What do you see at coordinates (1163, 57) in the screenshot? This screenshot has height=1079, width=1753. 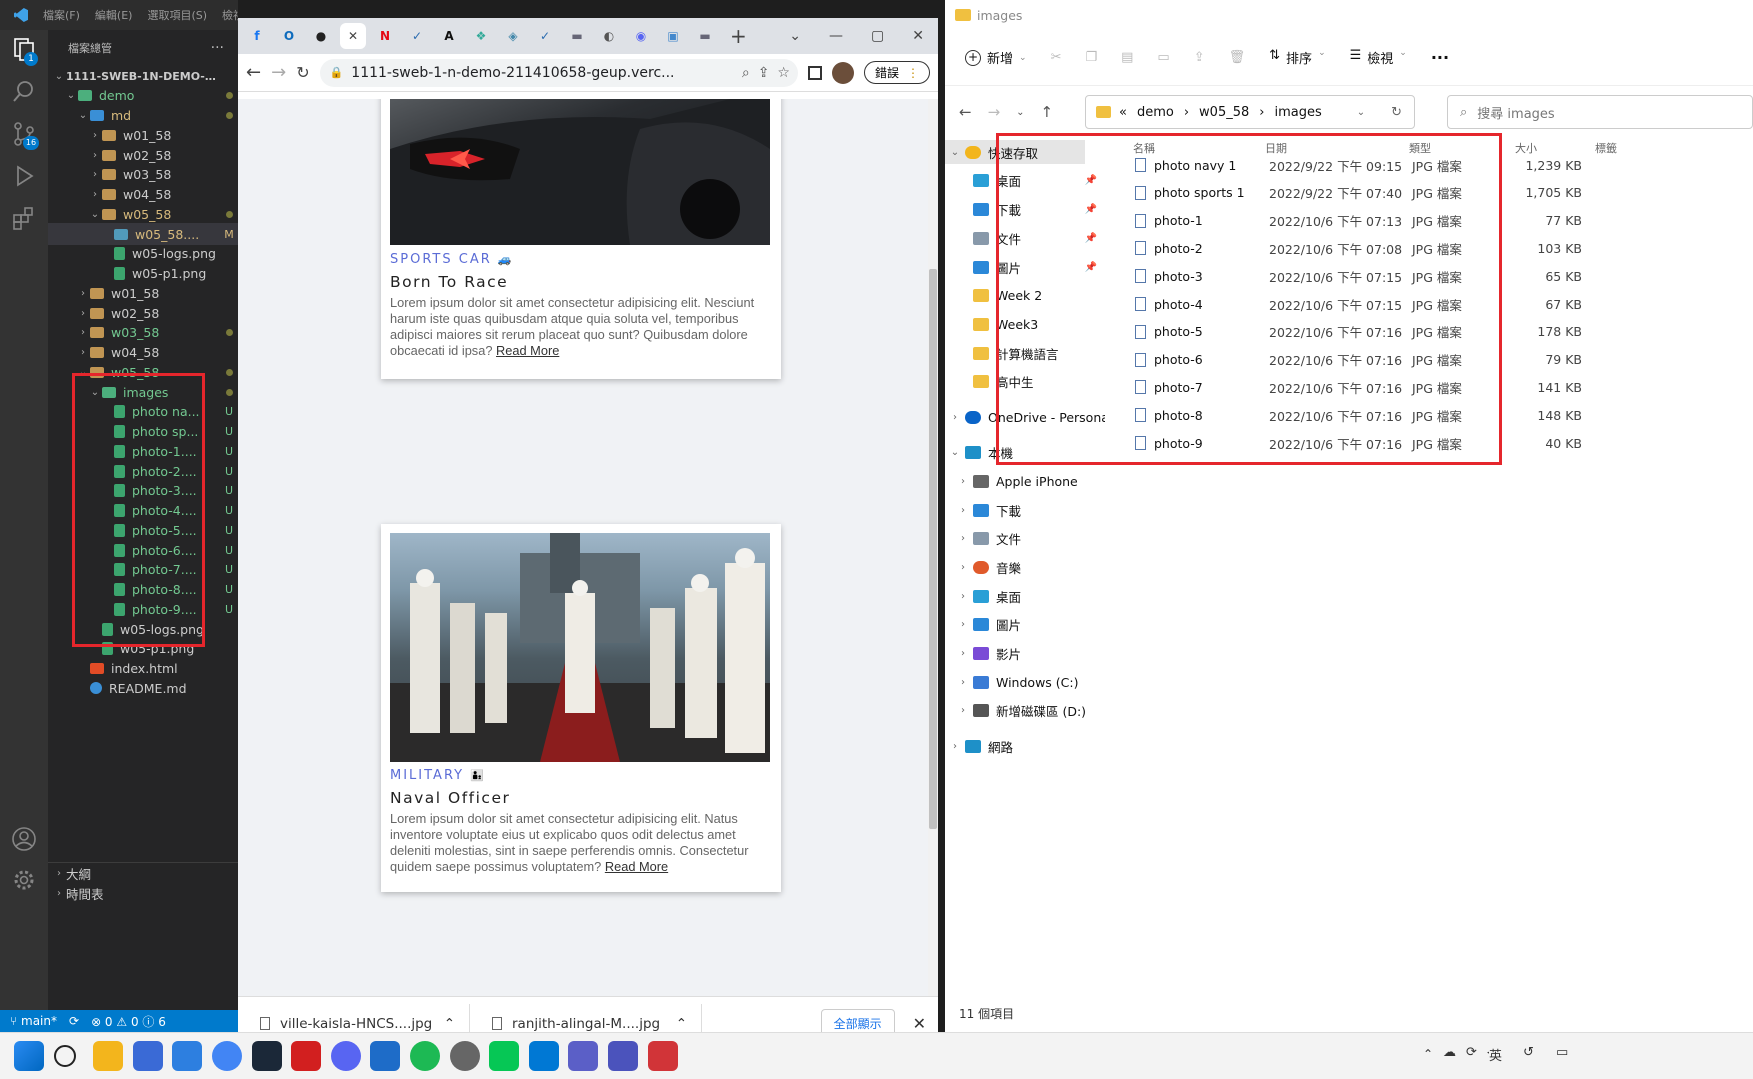 I see `rename-icon: ▭` at bounding box center [1163, 57].